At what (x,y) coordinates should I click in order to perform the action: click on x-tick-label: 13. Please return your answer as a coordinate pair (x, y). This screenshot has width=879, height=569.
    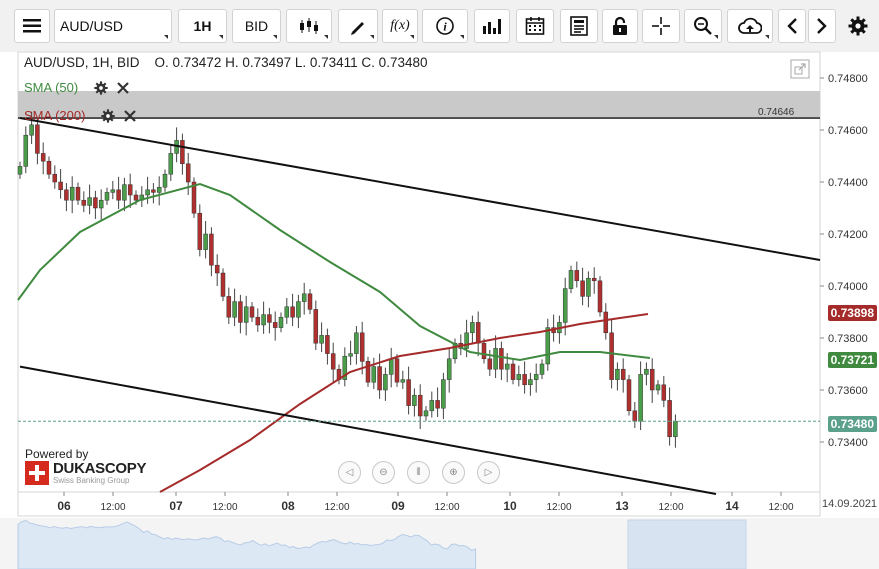
    Looking at the image, I should click on (622, 506).